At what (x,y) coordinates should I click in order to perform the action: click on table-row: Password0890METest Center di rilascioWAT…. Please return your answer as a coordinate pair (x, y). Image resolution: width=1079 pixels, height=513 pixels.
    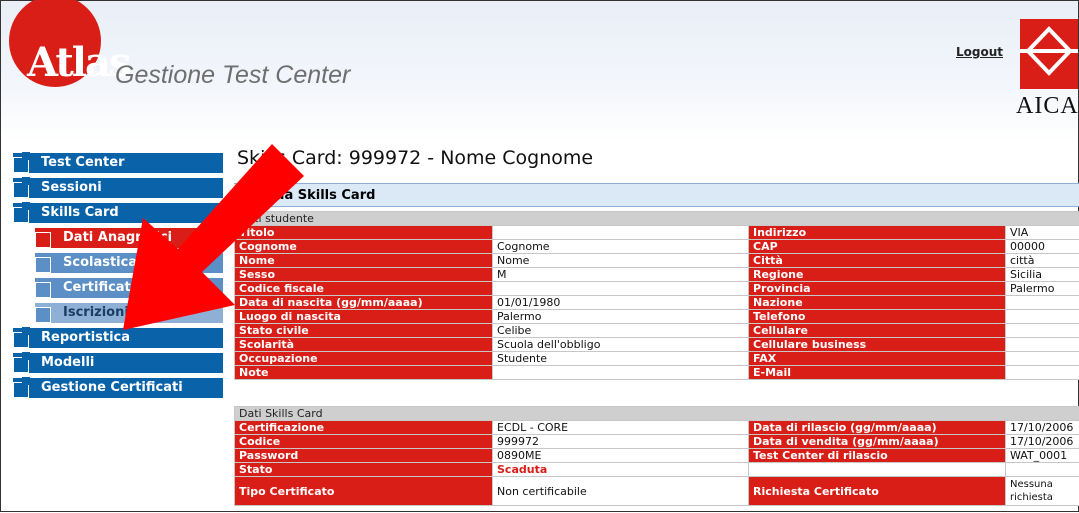
    Looking at the image, I should click on (657, 456).